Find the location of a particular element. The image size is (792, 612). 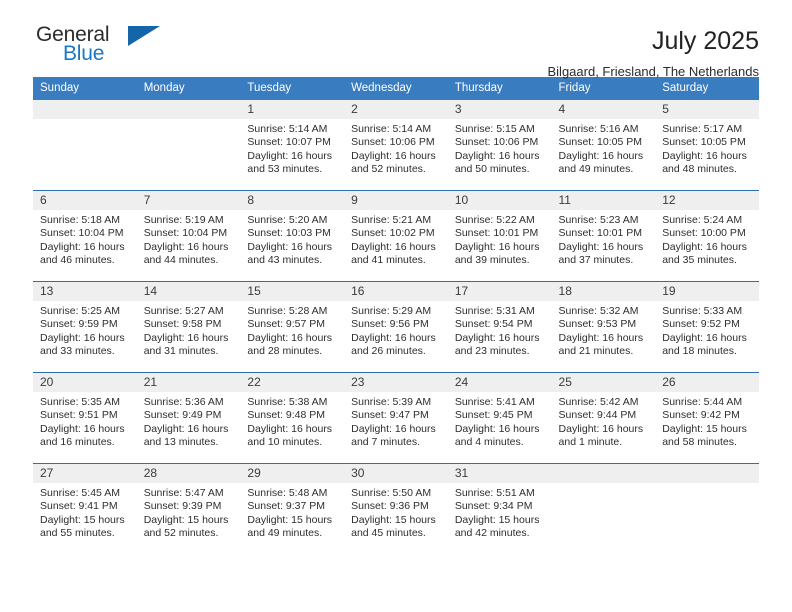

day-number: 16 is located at coordinates (396, 291).